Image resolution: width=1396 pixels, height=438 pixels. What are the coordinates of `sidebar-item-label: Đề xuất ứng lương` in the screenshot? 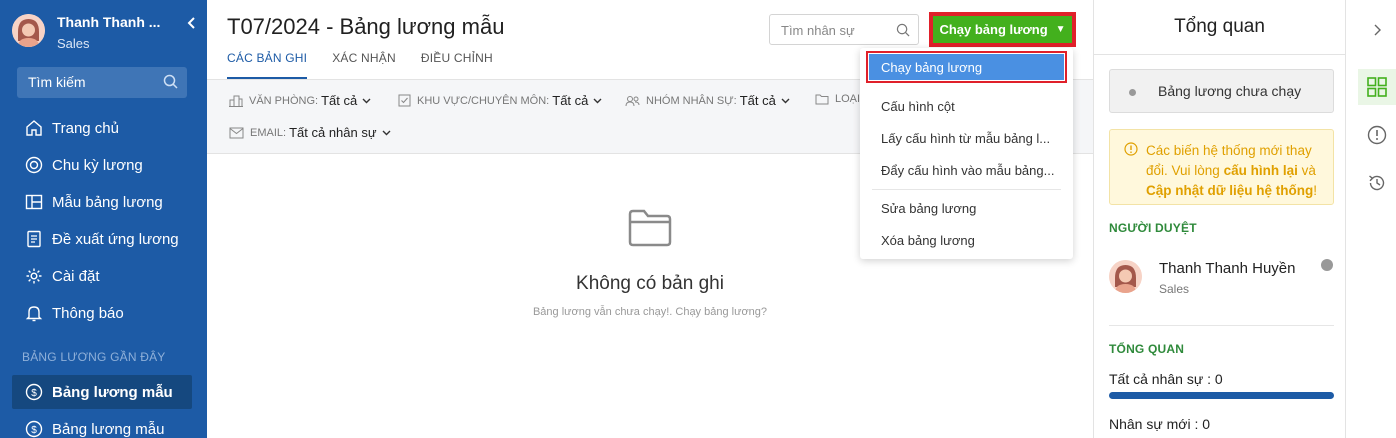 It's located at (115, 239).